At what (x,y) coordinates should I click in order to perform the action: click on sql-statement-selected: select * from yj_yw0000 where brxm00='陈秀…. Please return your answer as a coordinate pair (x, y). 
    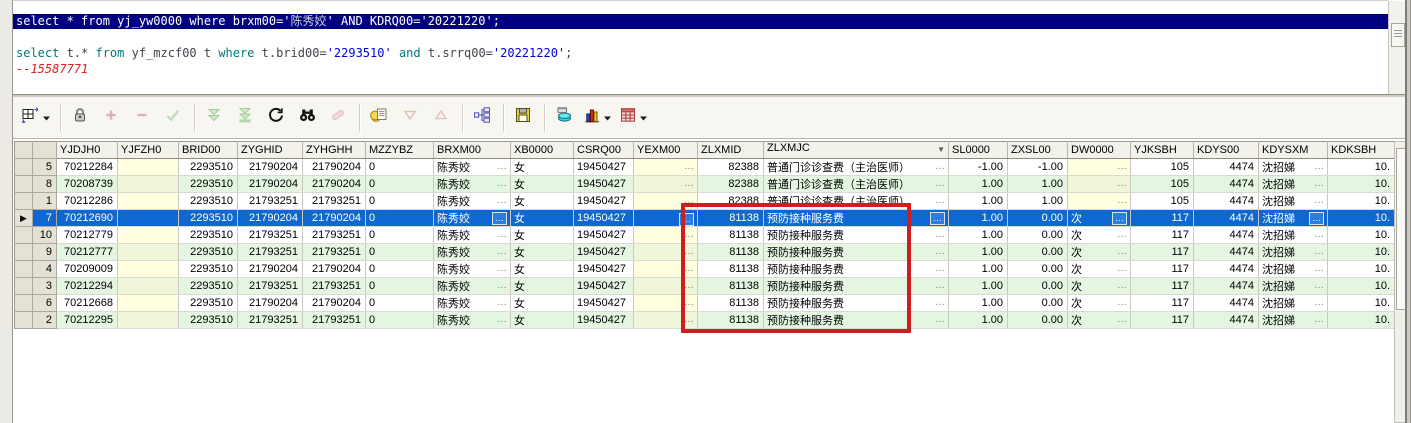
    Looking at the image, I should click on (700, 21).